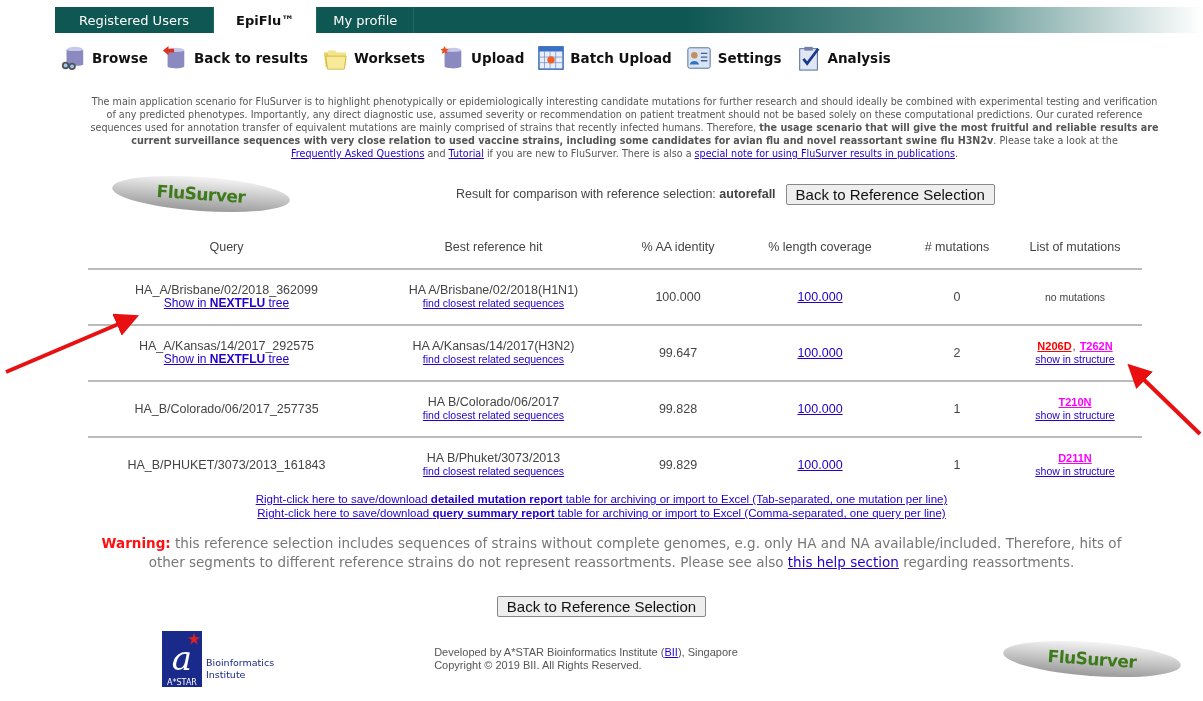  What do you see at coordinates (493, 402) in the screenshot?
I see `reference-name: HA B/Colorado/06/2017` at bounding box center [493, 402].